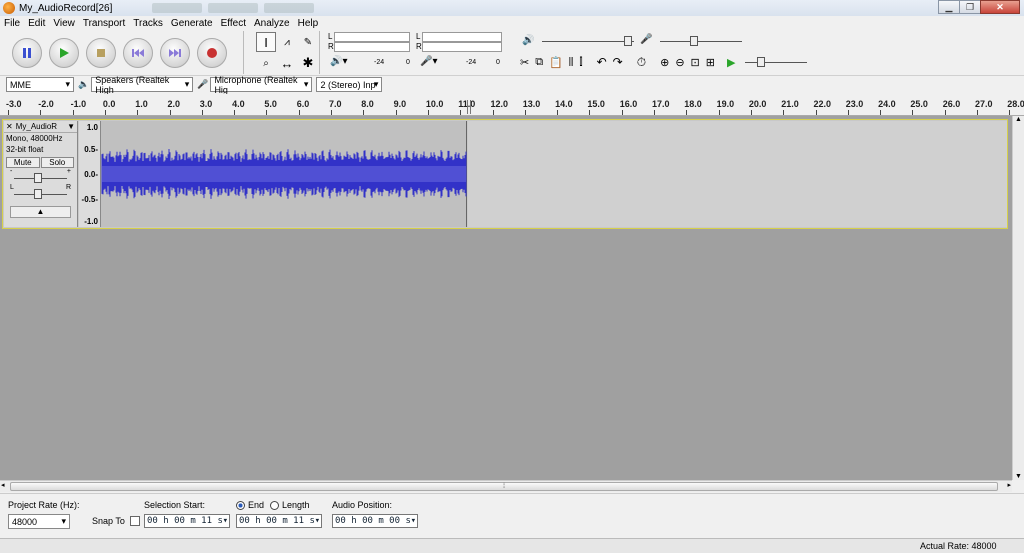  Describe the element at coordinates (984, 104) in the screenshot. I see `ruler-tick-label: 27.0` at that location.